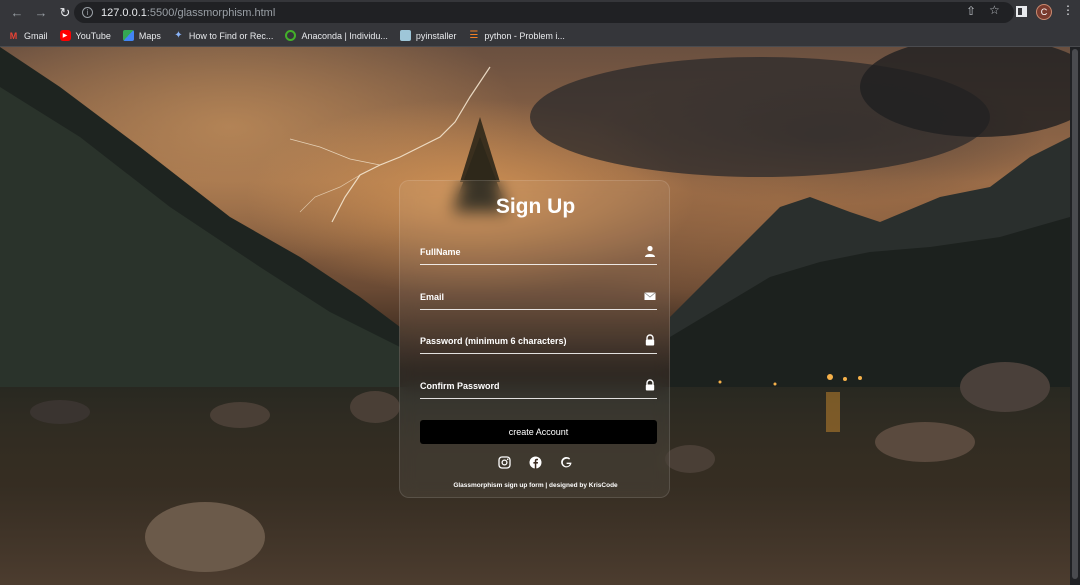 Image resolution: width=1080 pixels, height=585 pixels. Describe the element at coordinates (65, 13) in the screenshot. I see `reload-button: ↻` at that location.